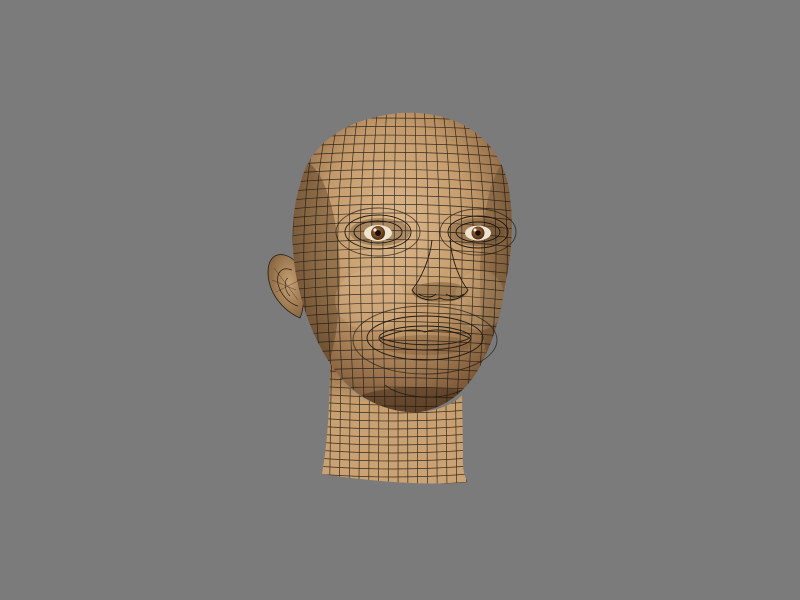 The image size is (800, 600). I want to click on head-mesh, so click(404, 262).